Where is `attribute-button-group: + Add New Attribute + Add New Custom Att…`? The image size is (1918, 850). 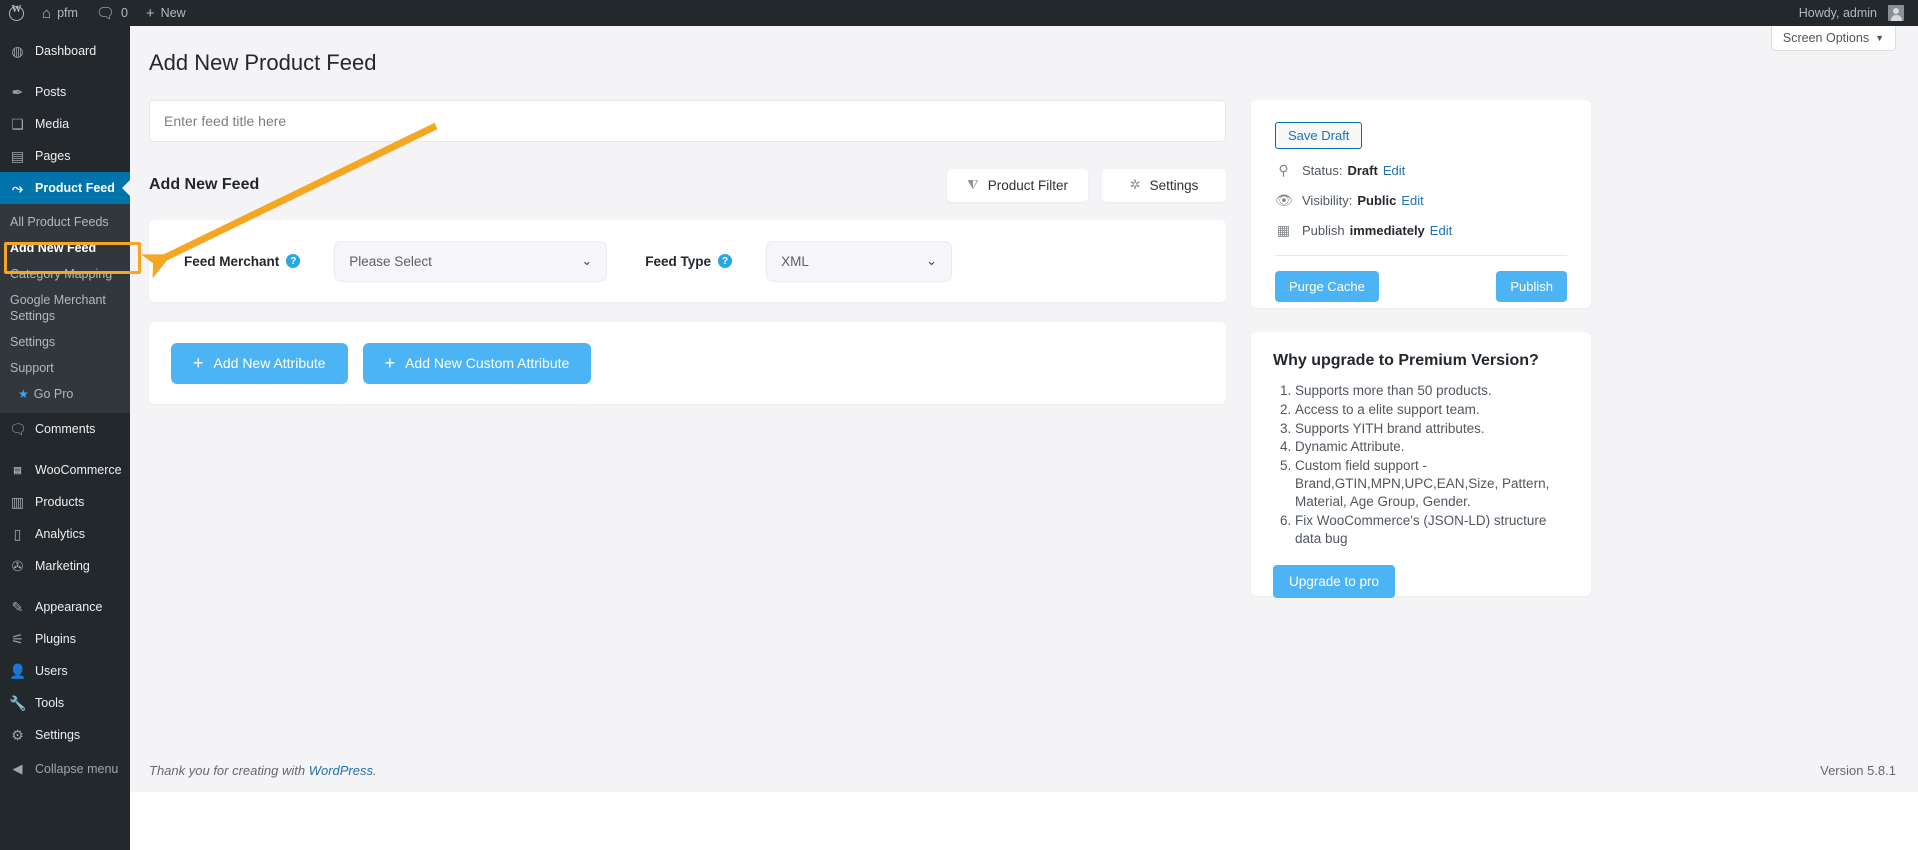 attribute-button-group: + Add New Attribute + Add New Custom Att… is located at coordinates (687, 363).